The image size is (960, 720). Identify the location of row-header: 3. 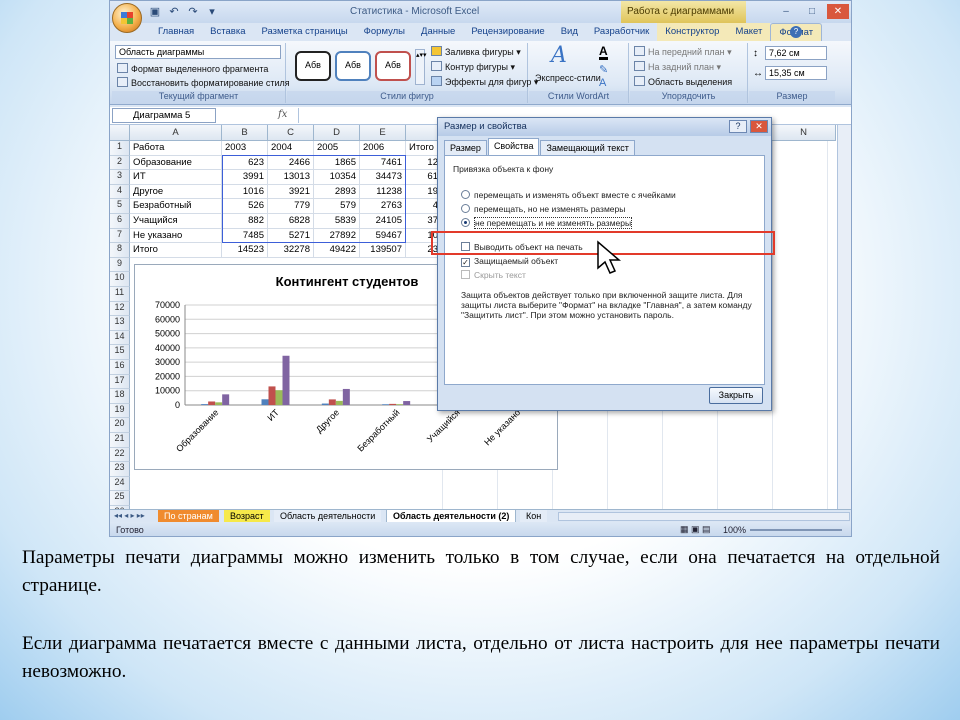
(120, 177).